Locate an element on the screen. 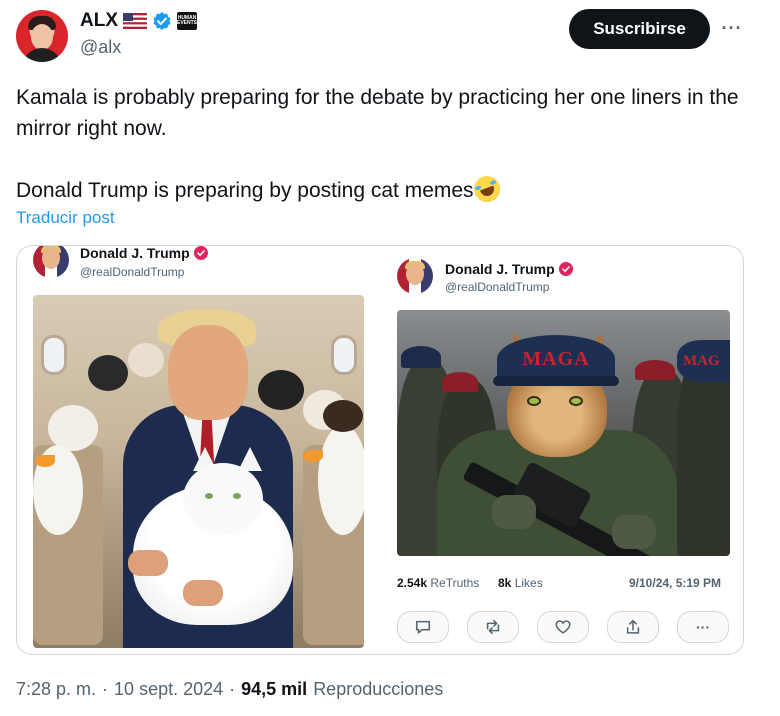 This screenshot has width=780, height=716. like-button is located at coordinates (563, 627).